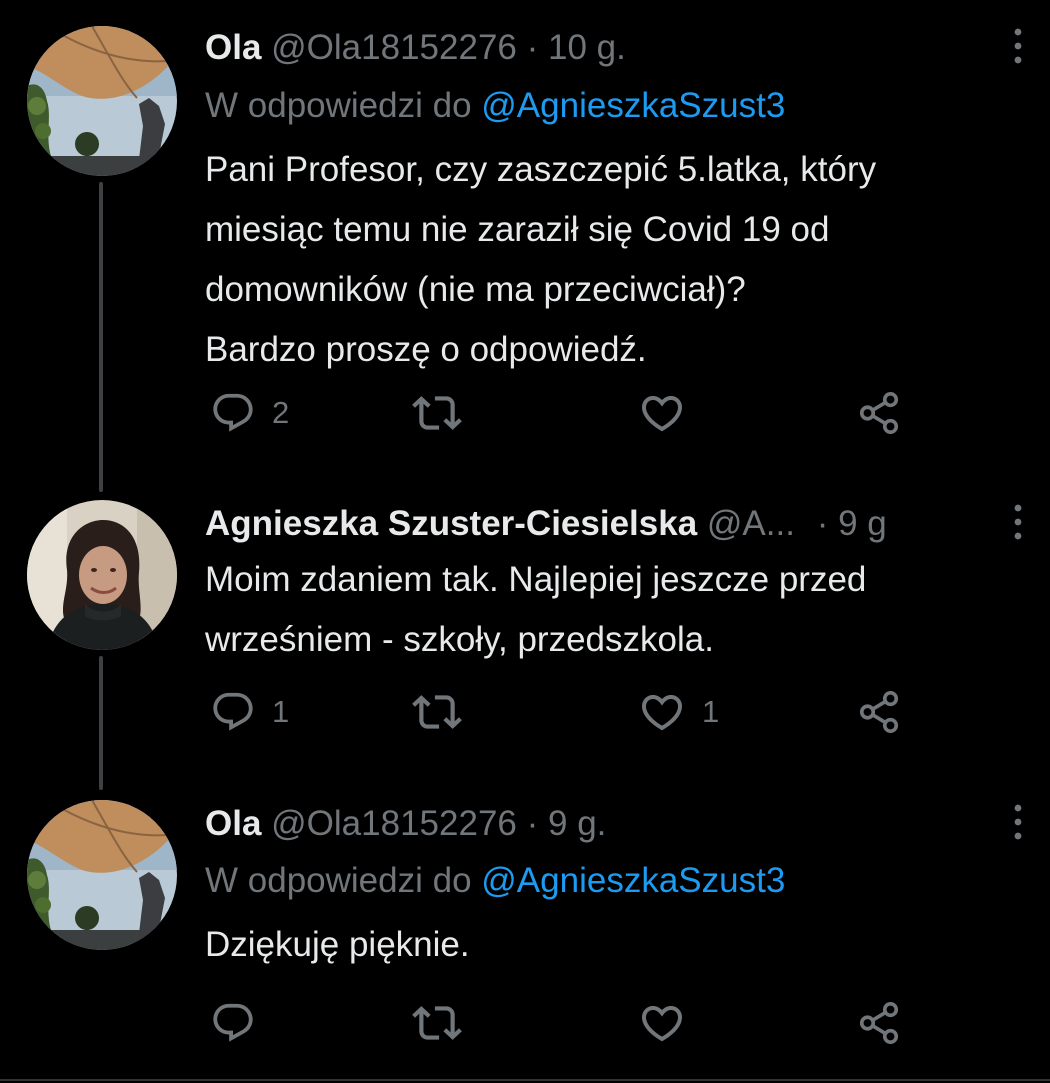 Image resolution: width=1050 pixels, height=1083 pixels. I want to click on action-bar: 2, so click(525, 413).